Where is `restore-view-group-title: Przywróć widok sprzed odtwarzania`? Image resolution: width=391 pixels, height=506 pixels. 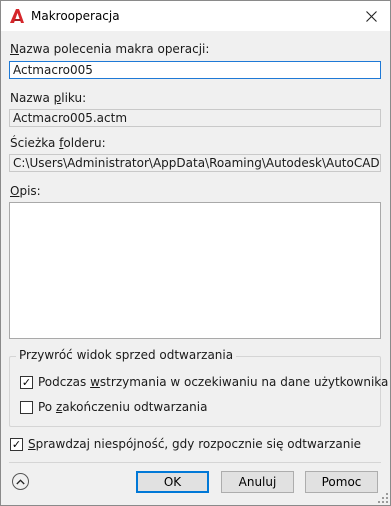 restore-view-group-title: Przywróć widok sprzed odtwarzania is located at coordinates (126, 355).